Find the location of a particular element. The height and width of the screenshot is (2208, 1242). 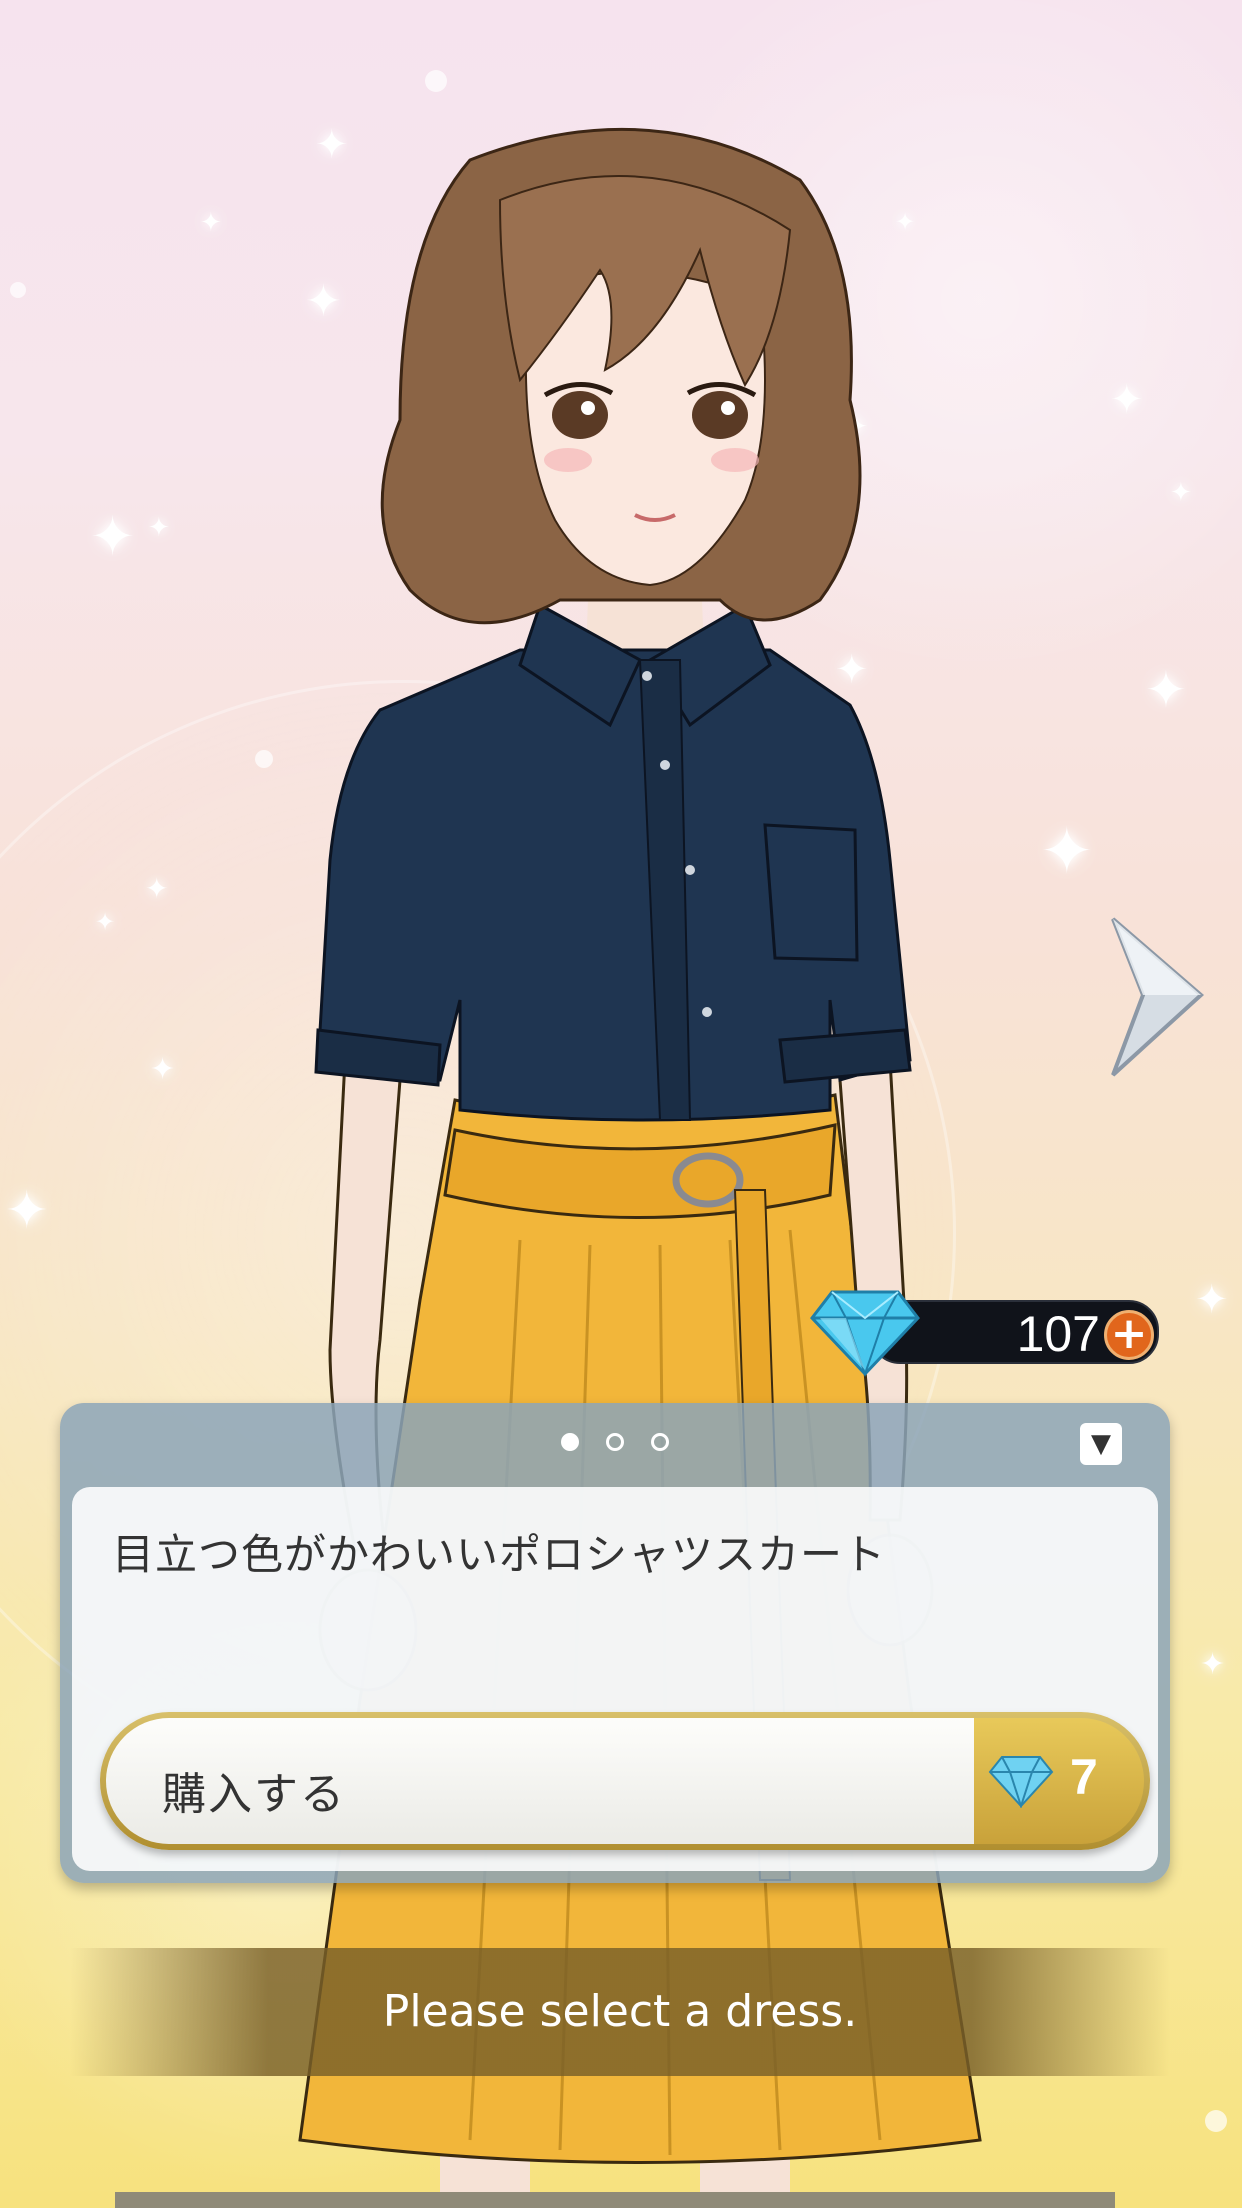

buy-button-label-area: 購入する is located at coordinates (540, 1781).